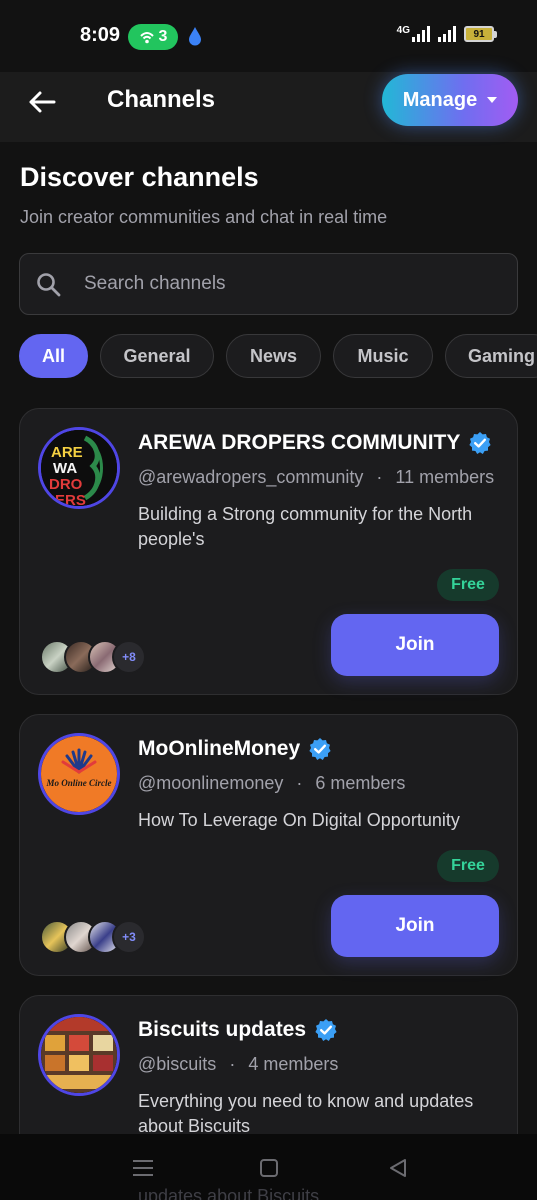 Image resolution: width=537 pixels, height=1200 pixels. What do you see at coordinates (163, 36) in the screenshot?
I see `hotspot-count: 3` at bounding box center [163, 36].